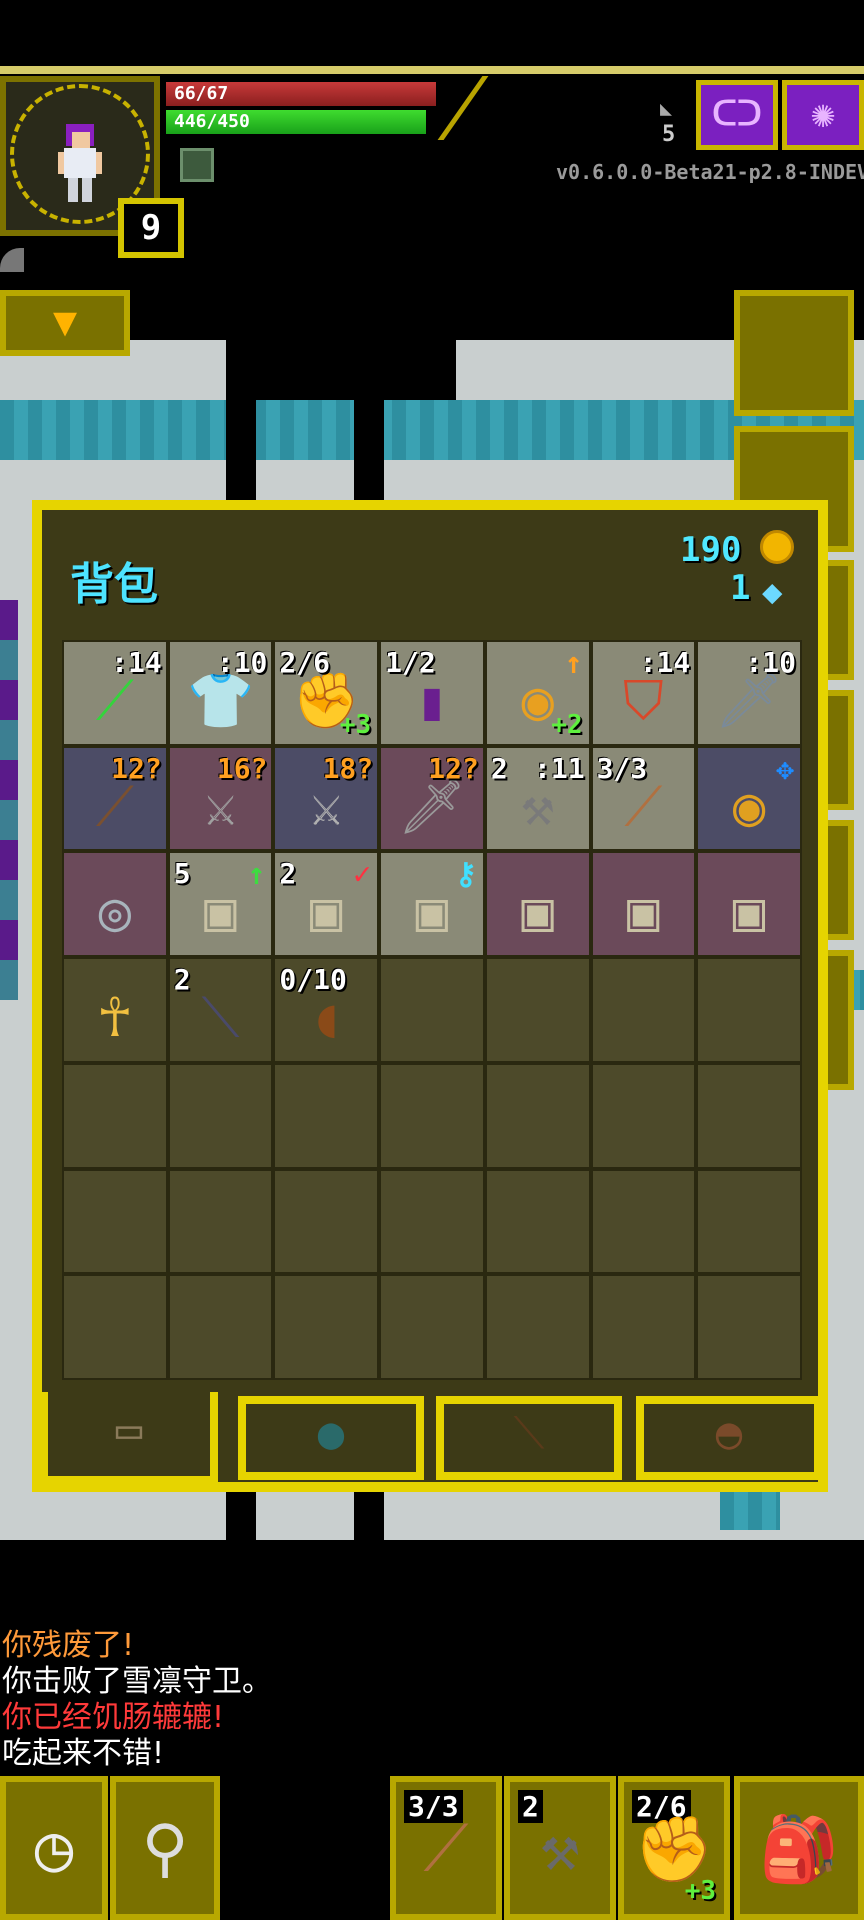 Image resolution: width=864 pixels, height=1920 pixels. I want to click on backpack-icon: 🎒, so click(799, 1850).